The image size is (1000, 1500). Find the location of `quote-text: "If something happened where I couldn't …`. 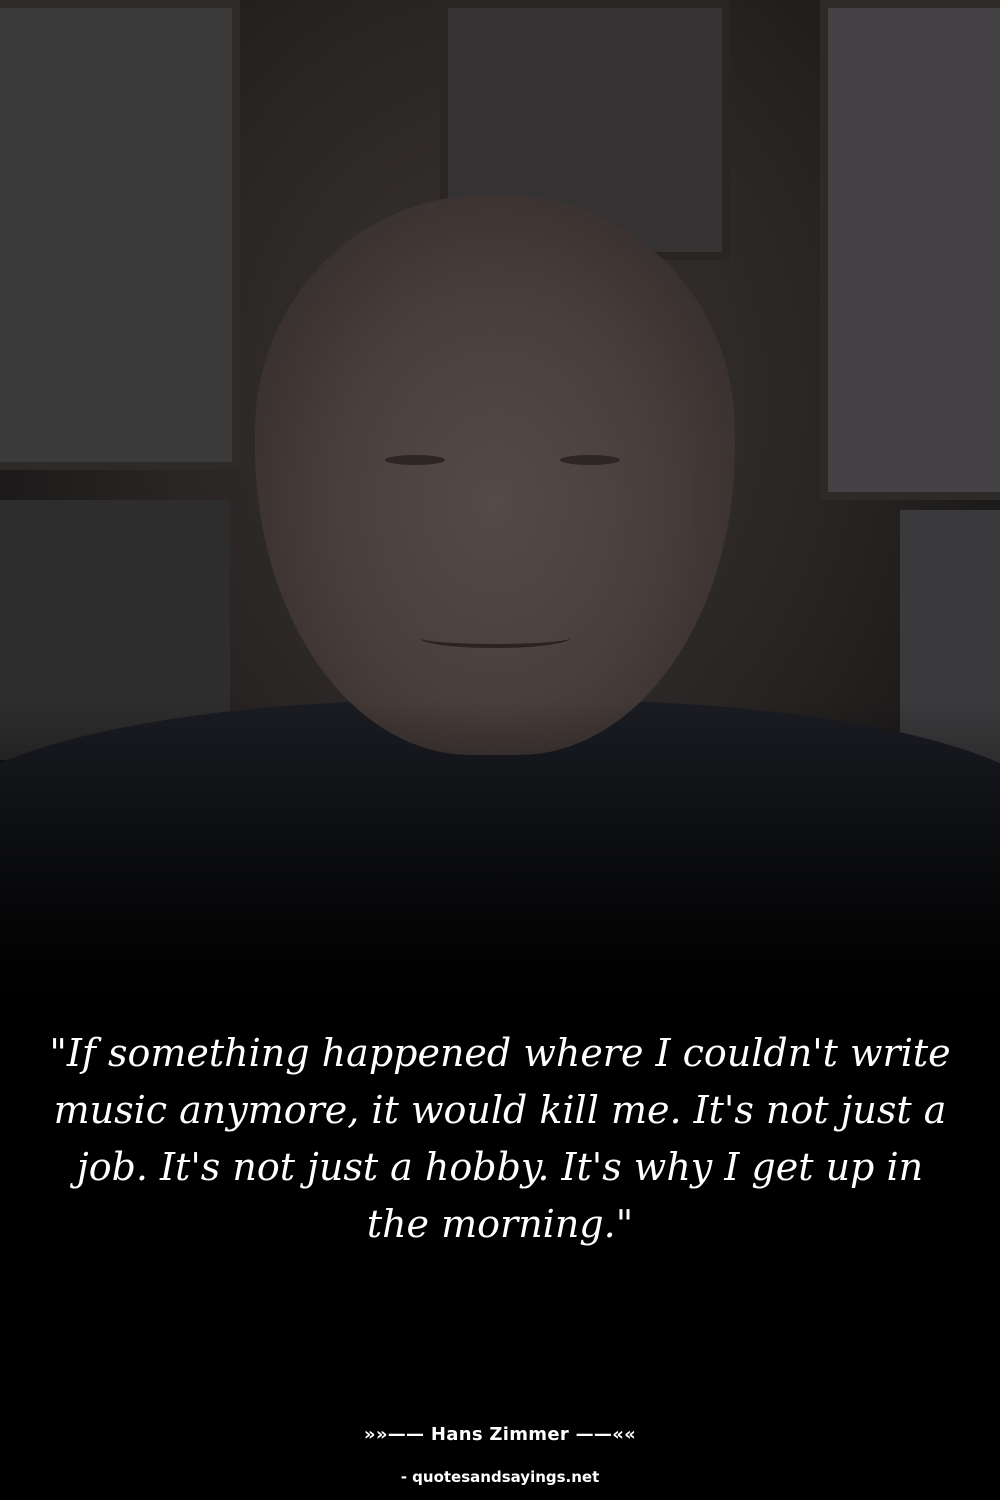

quote-text: "If something happened where I couldn't … is located at coordinates (500, 1138).